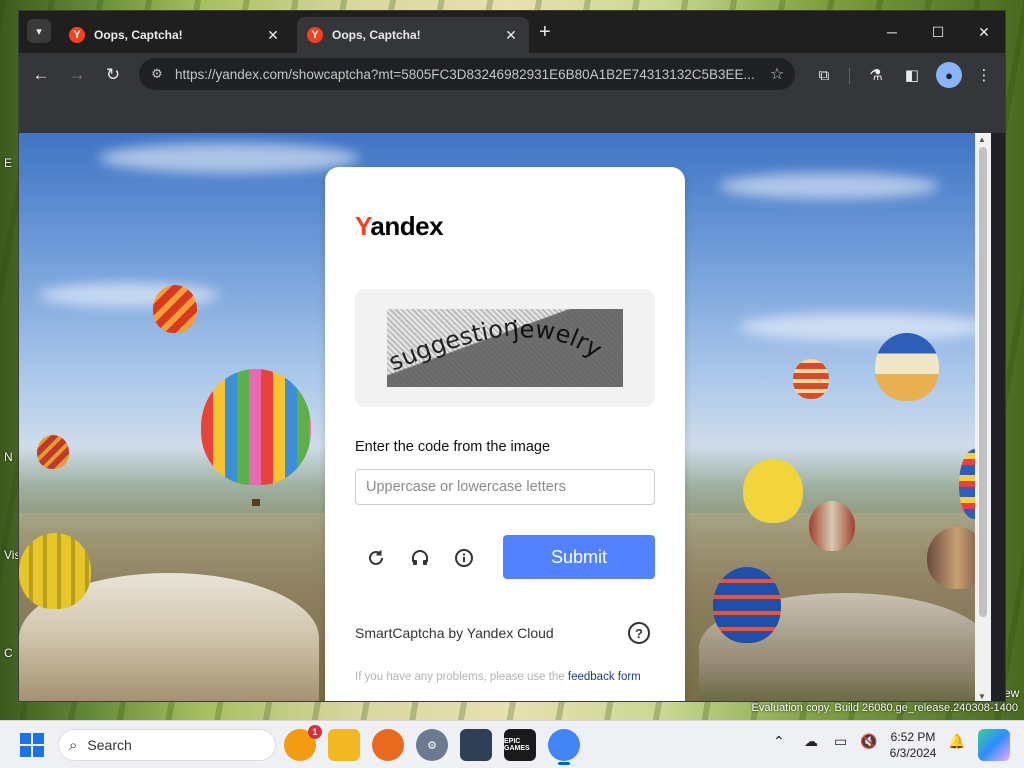 The image size is (1024, 768). What do you see at coordinates (8, 653) in the screenshot?
I see `desktop-icon-label: C` at bounding box center [8, 653].